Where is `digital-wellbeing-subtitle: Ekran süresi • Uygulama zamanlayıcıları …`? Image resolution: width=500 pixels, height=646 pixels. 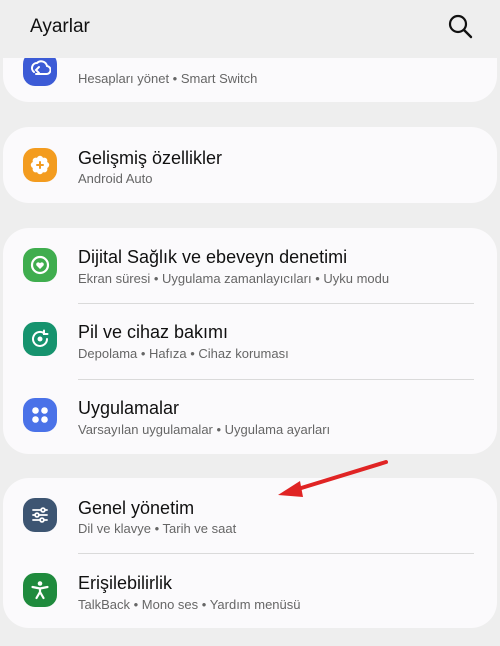
digital-wellbeing-subtitle: Ekran süresi • Uygulama zamanlayıcıları … is located at coordinates (234, 278).